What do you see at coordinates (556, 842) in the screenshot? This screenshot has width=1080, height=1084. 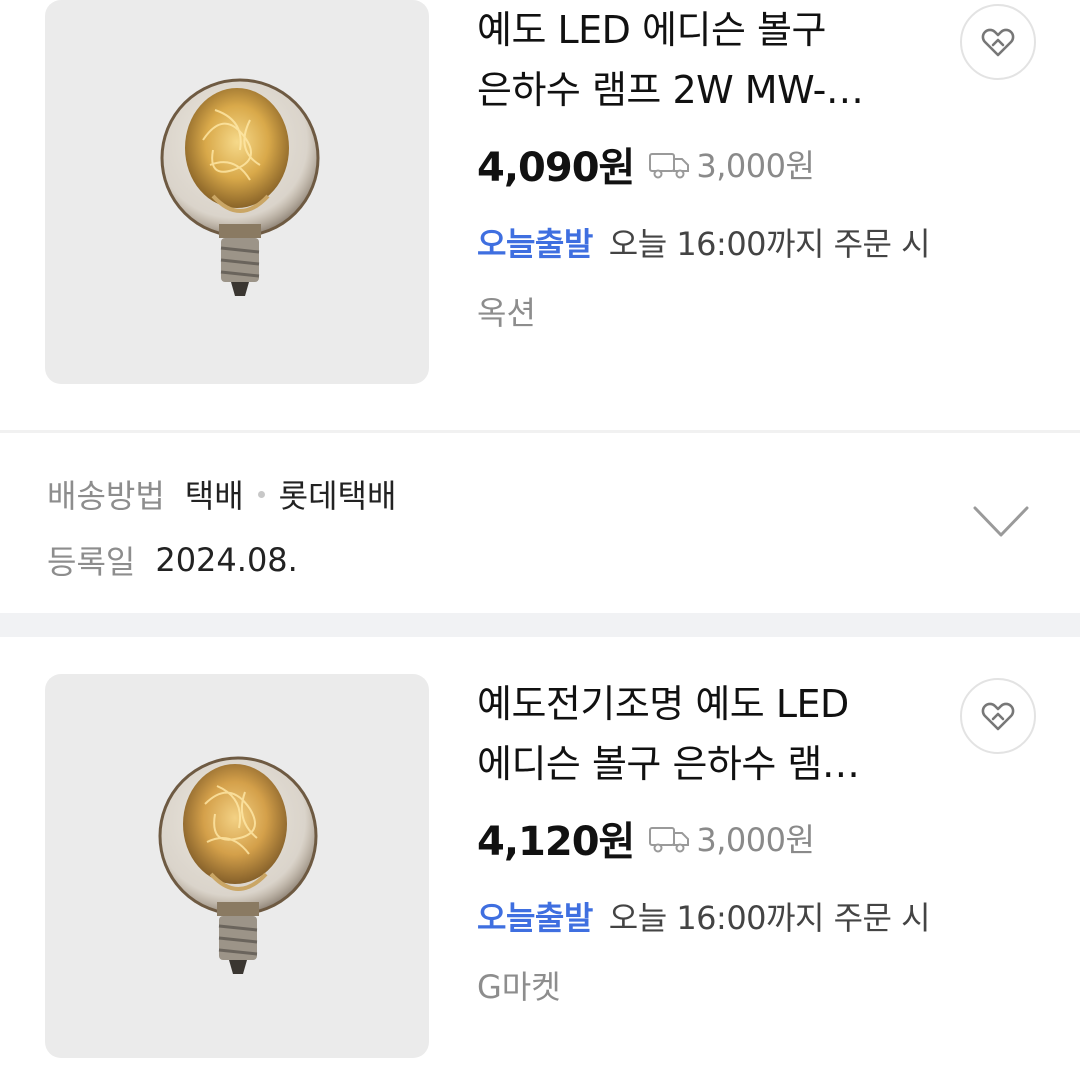 I see `product-price: 4,120원` at bounding box center [556, 842].